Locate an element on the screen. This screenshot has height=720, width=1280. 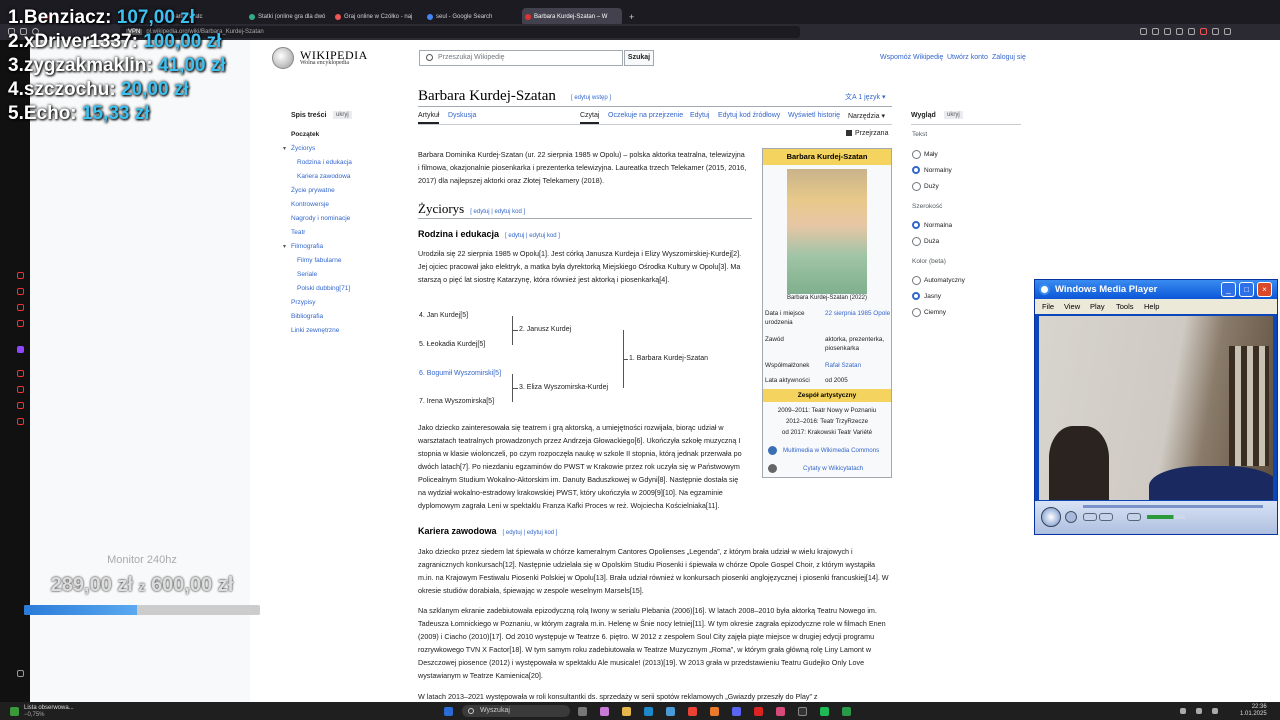
tray-chevron-icon is located at coordinates (1183, 711).